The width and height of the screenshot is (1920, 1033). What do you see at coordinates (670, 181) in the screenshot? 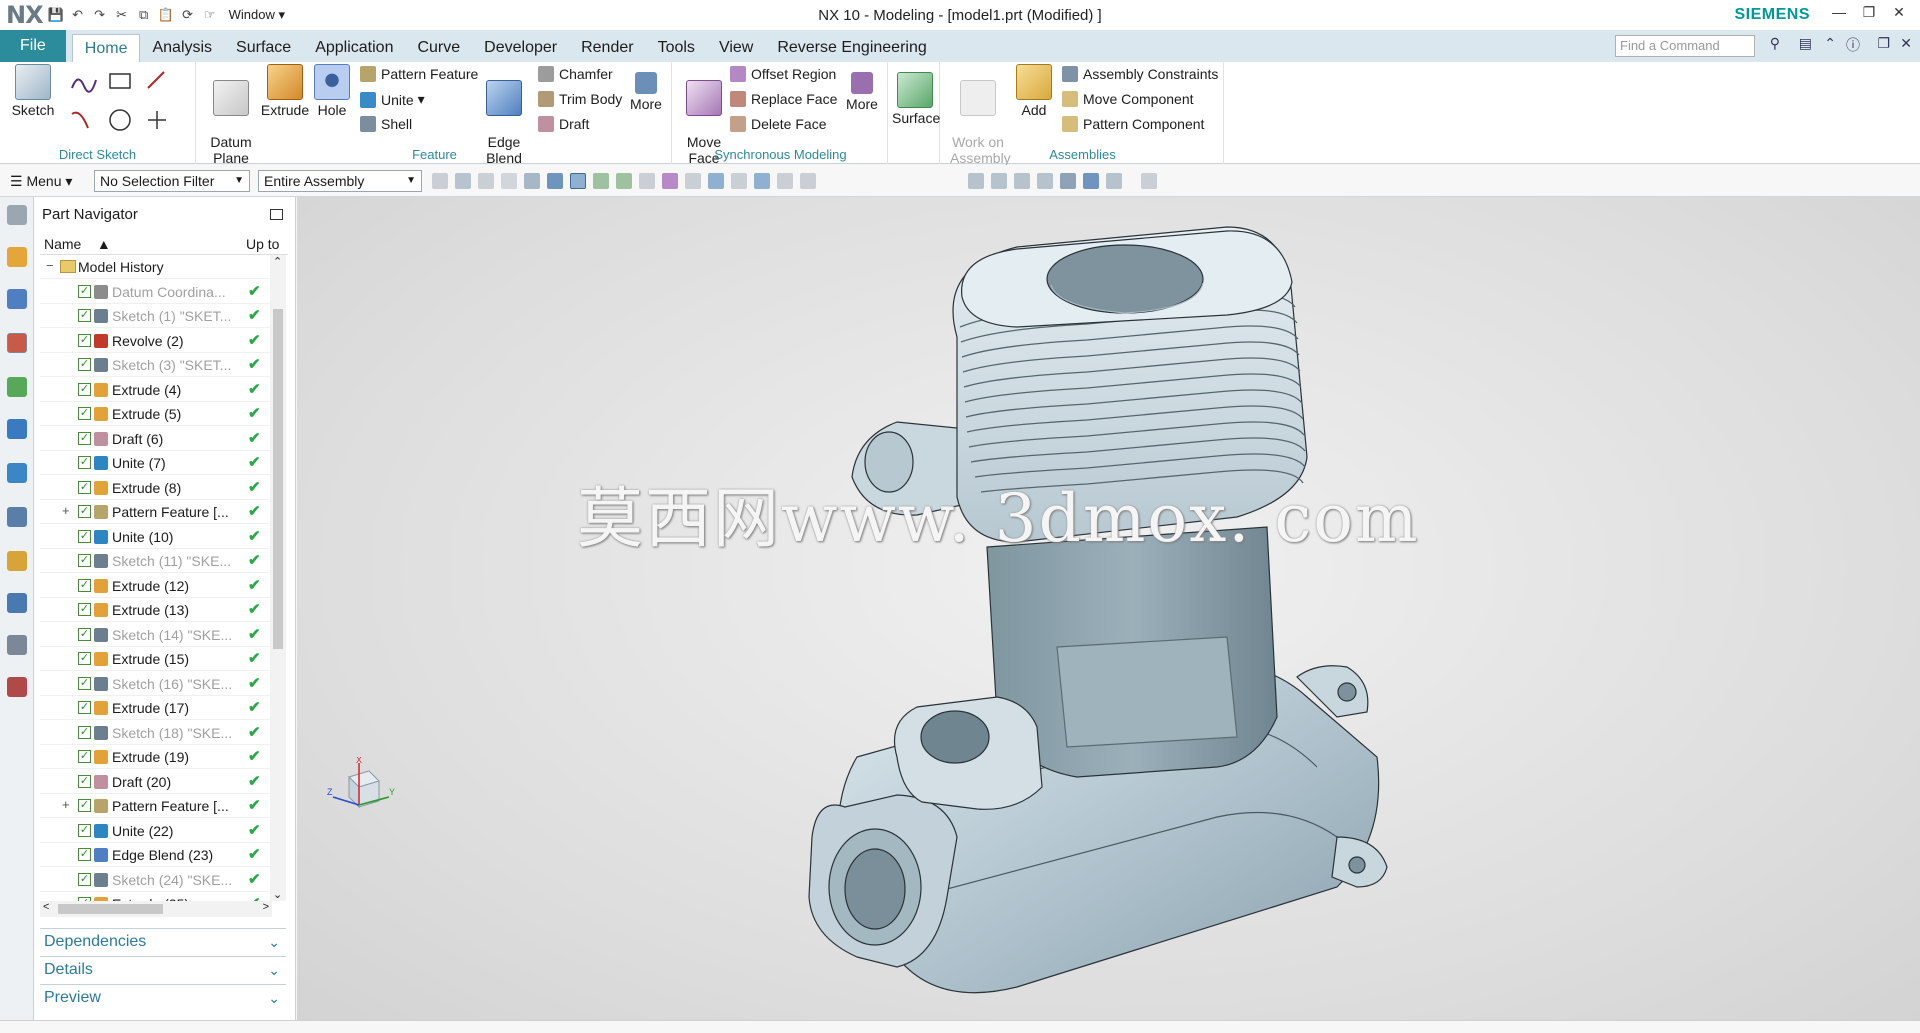
I see `intersection-point-icon` at bounding box center [670, 181].